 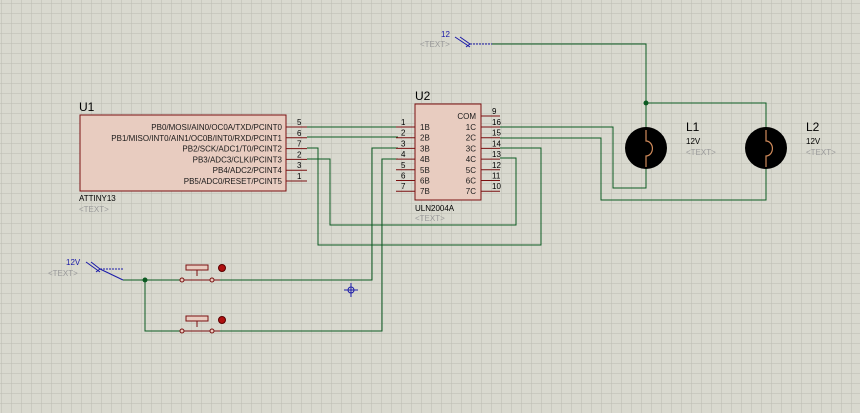 What do you see at coordinates (299, 165) in the screenshot?
I see `u1-pin-num: 3` at bounding box center [299, 165].